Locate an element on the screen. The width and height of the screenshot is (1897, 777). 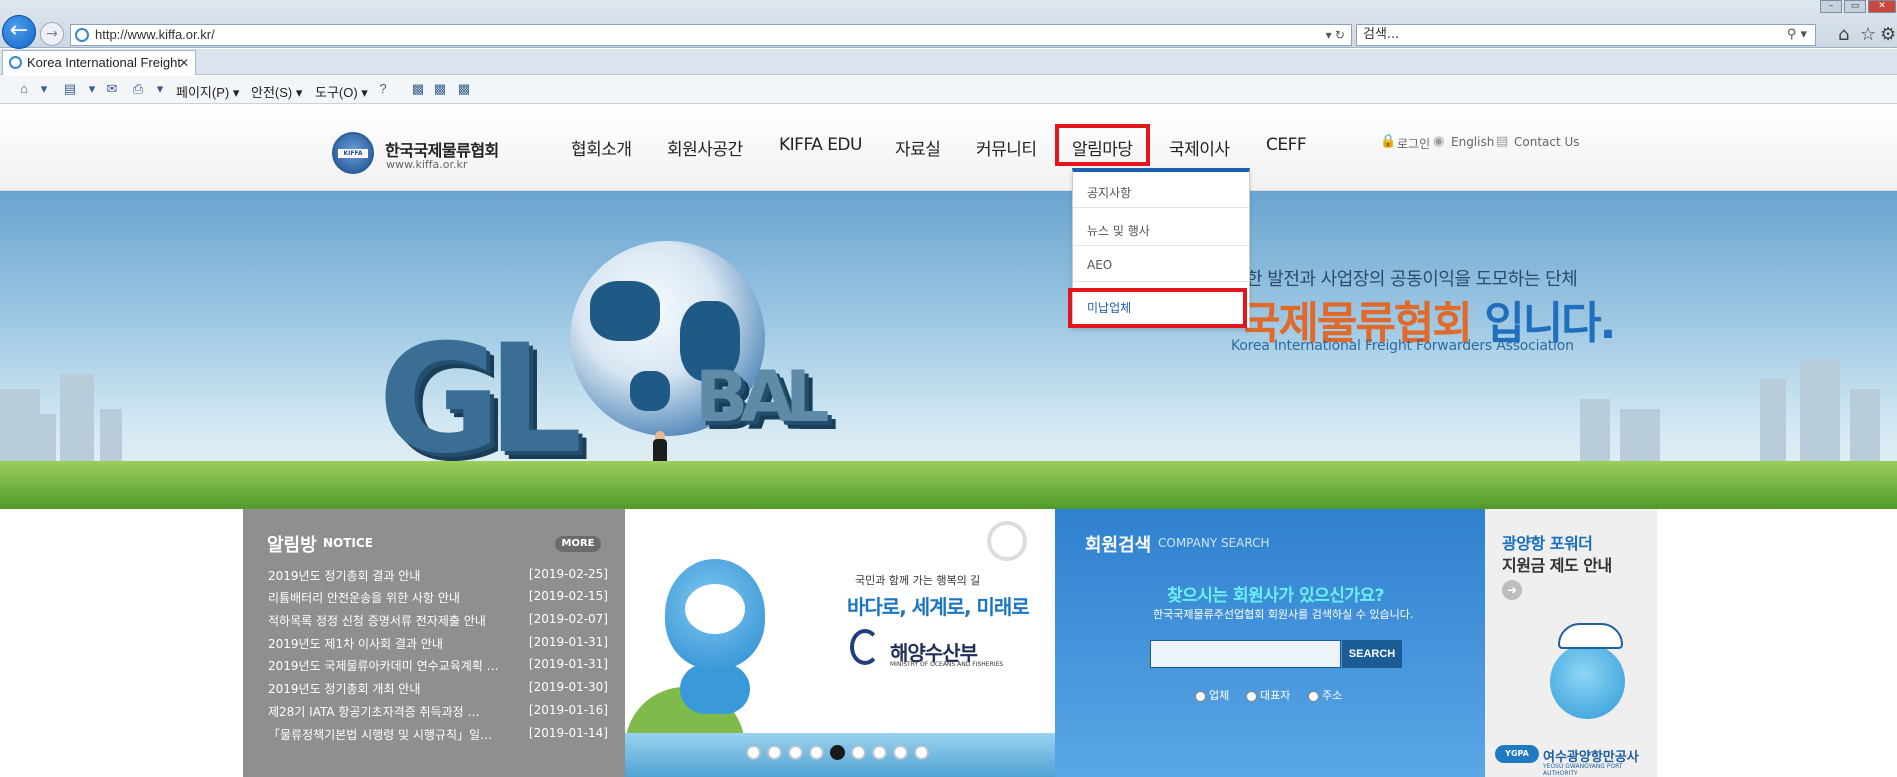
pdf-icon: ▩ is located at coordinates (464, 89).